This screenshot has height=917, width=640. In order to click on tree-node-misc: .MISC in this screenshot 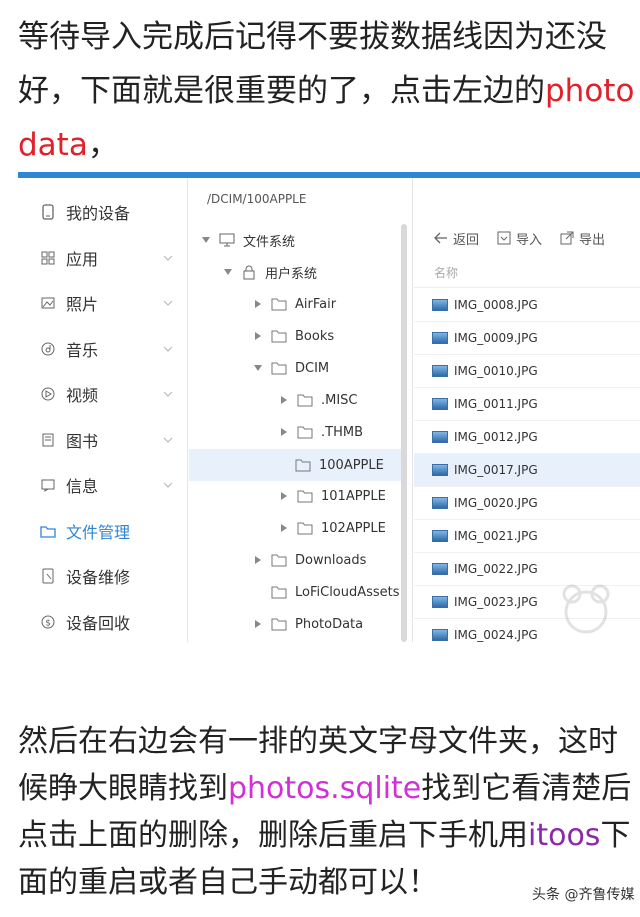, I will do `click(318, 400)`.